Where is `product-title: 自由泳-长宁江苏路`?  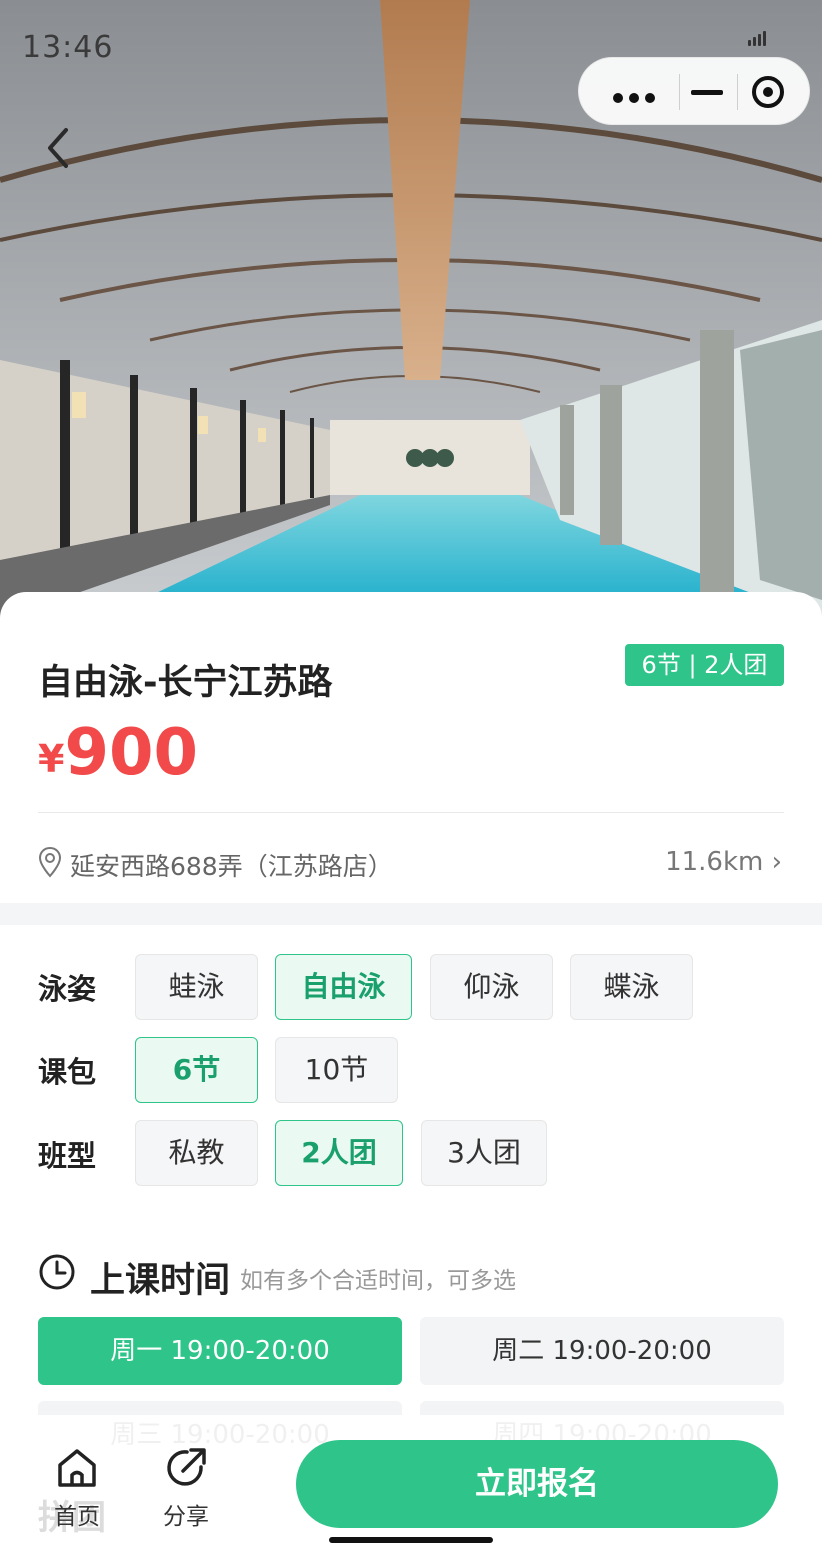 product-title: 自由泳-长宁江苏路 is located at coordinates (185, 683).